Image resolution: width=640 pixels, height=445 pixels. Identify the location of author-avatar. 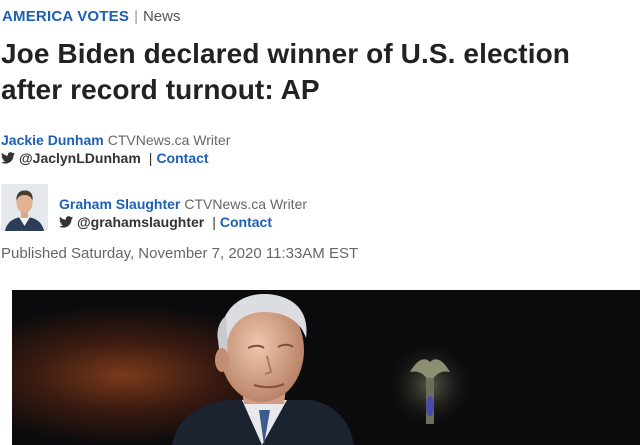
(24, 207).